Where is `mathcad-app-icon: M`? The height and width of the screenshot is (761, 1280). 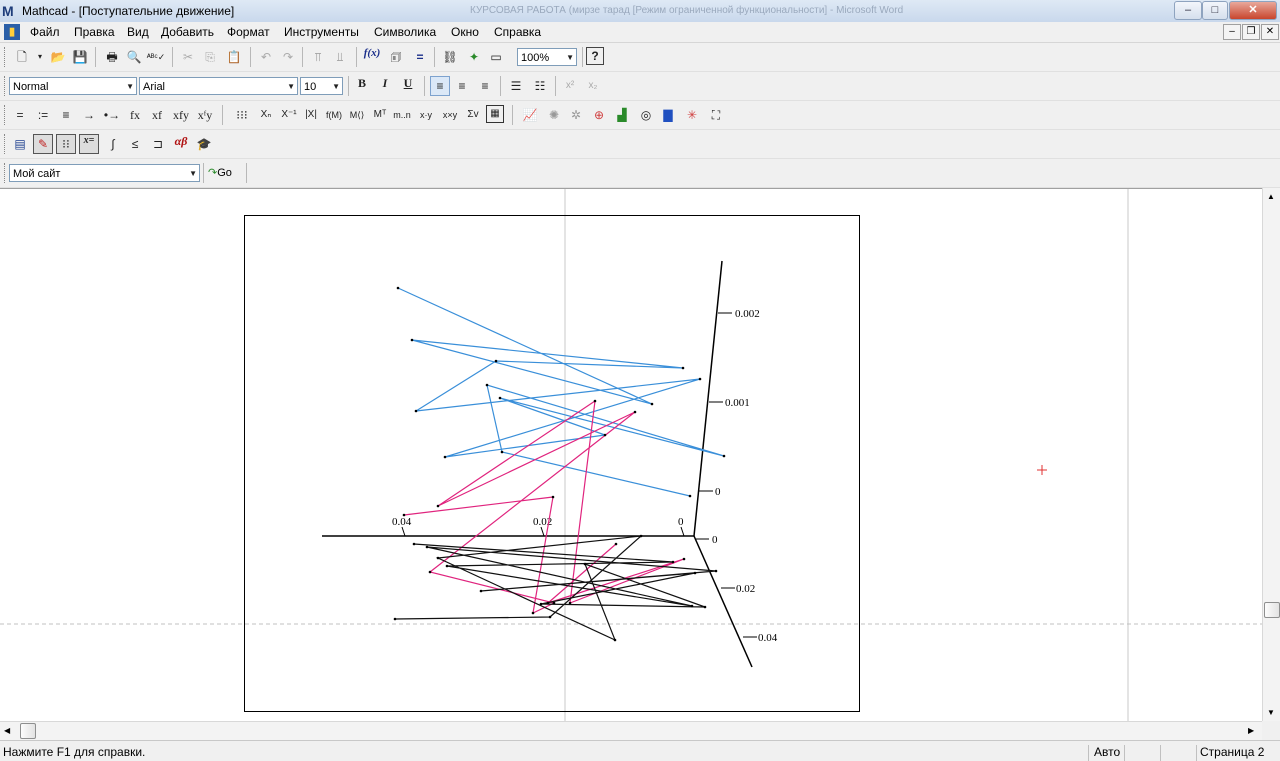 mathcad-app-icon: M is located at coordinates (10, 11).